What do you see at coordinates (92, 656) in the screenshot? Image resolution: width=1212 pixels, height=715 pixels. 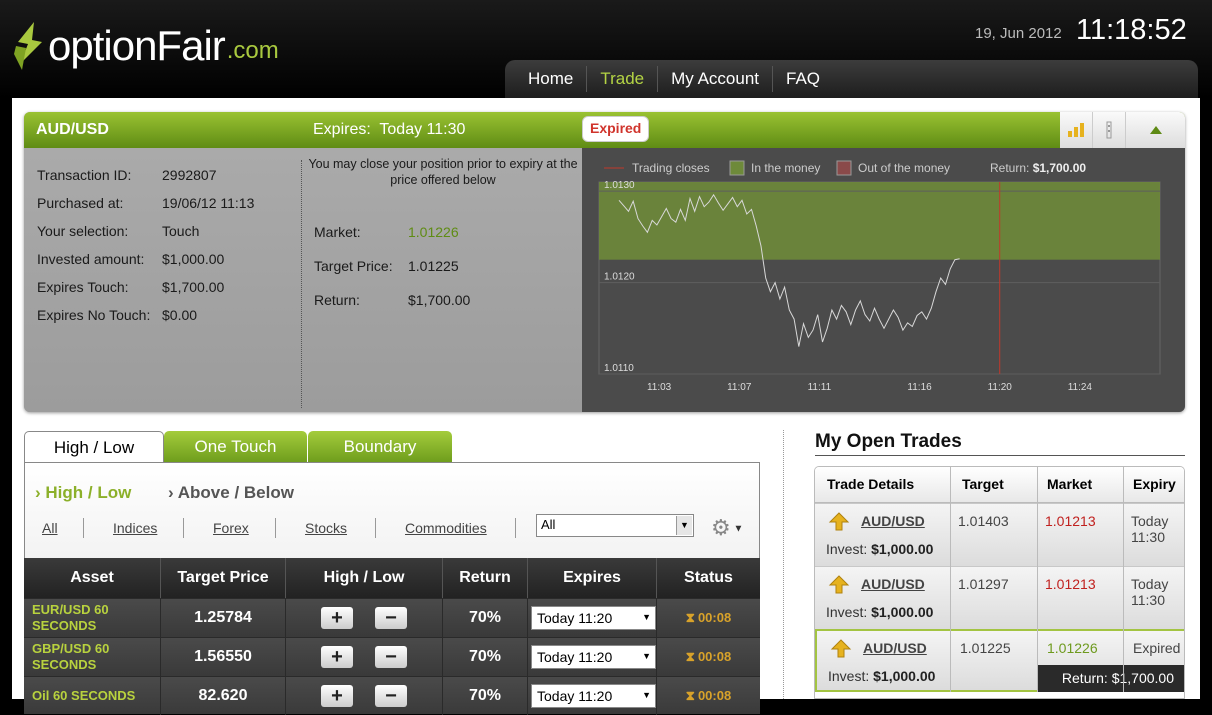 I see `asset-name: GBP/USD 60 SECONDS` at bounding box center [92, 656].